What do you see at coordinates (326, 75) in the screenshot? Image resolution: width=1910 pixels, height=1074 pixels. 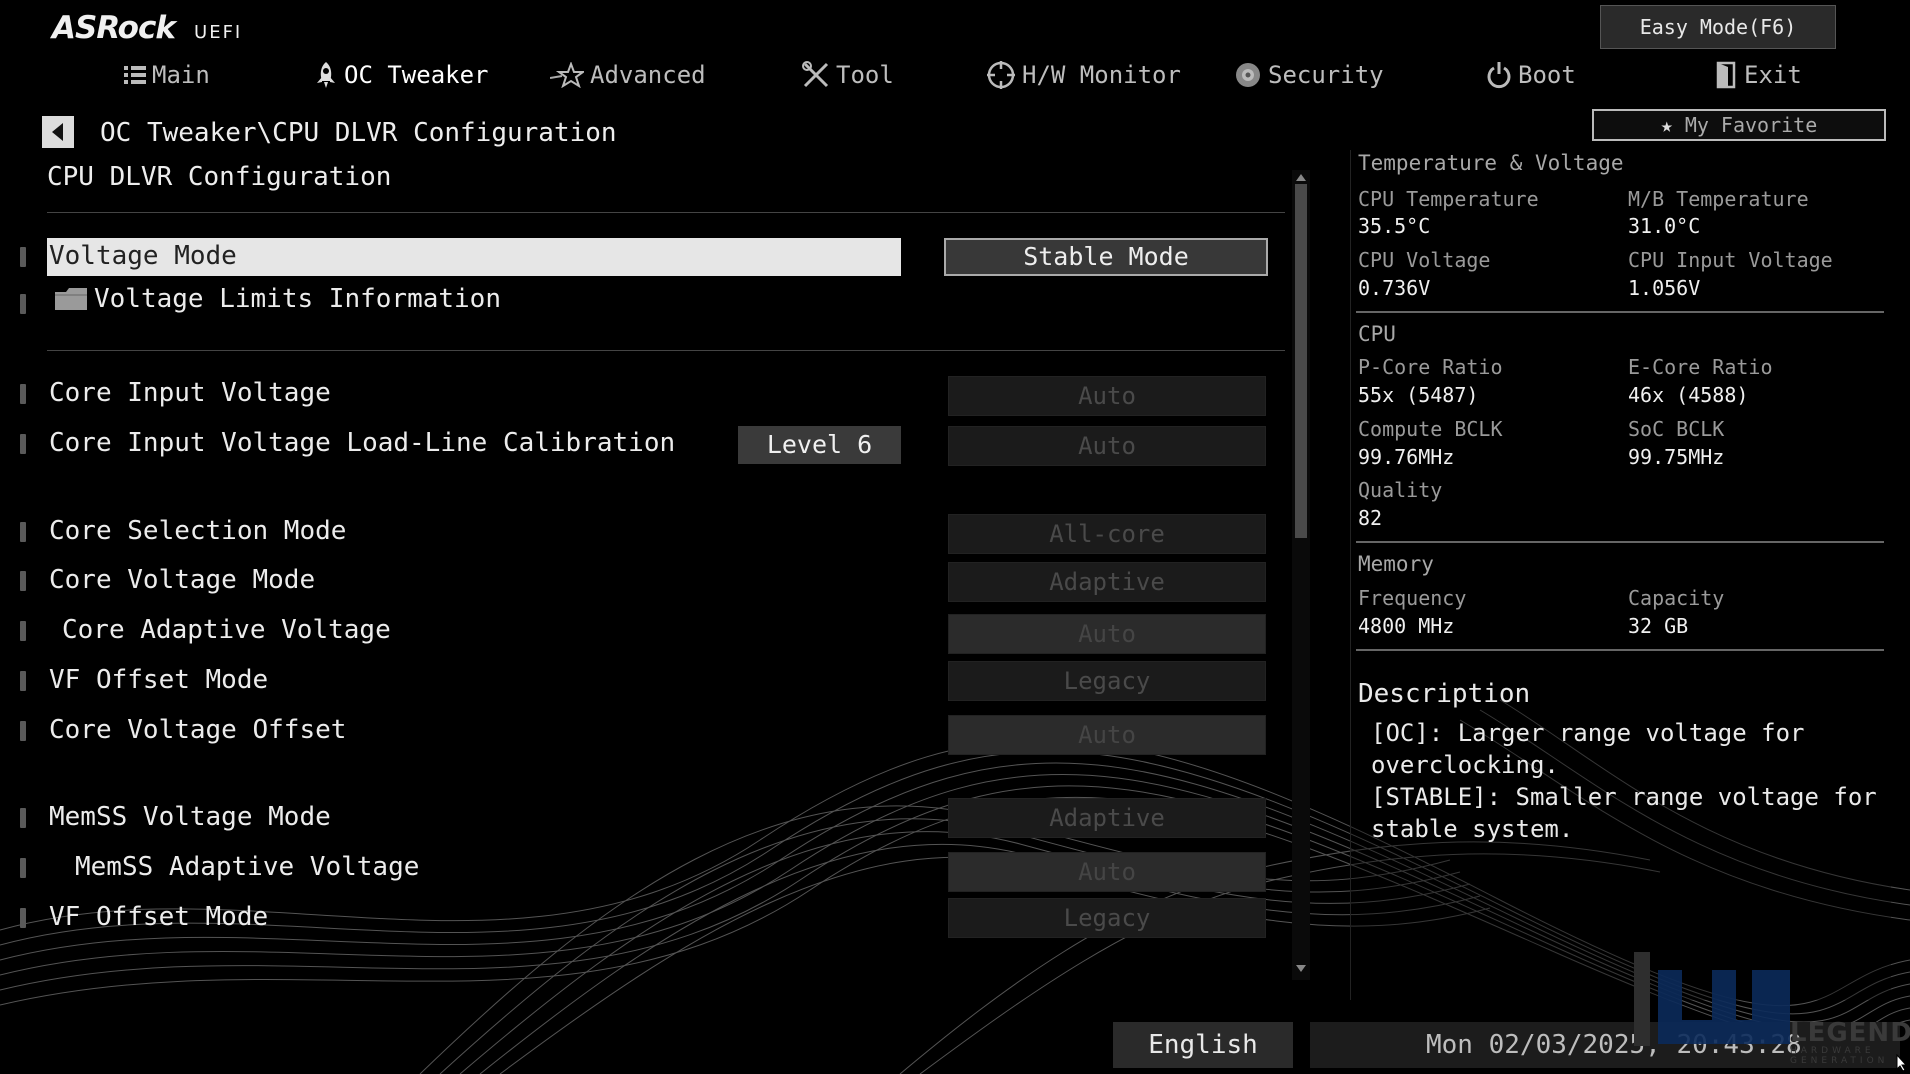 I see `rocket-icon` at bounding box center [326, 75].